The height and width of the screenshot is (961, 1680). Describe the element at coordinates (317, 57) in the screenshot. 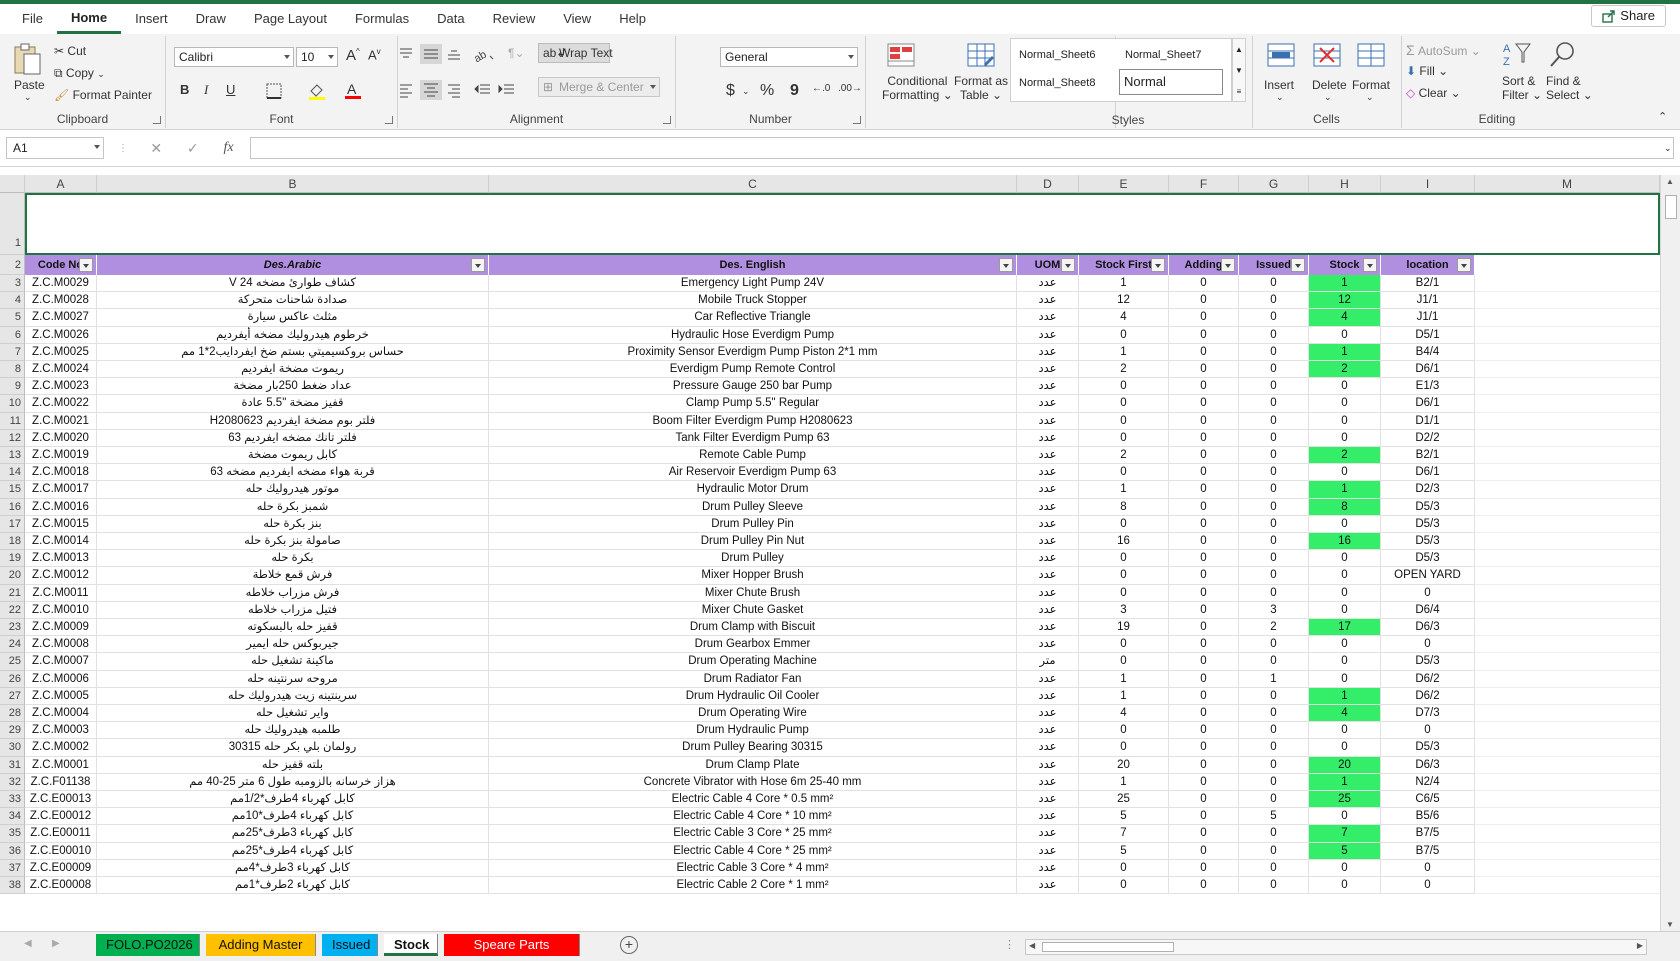

I see `font-size-select: 10` at that location.